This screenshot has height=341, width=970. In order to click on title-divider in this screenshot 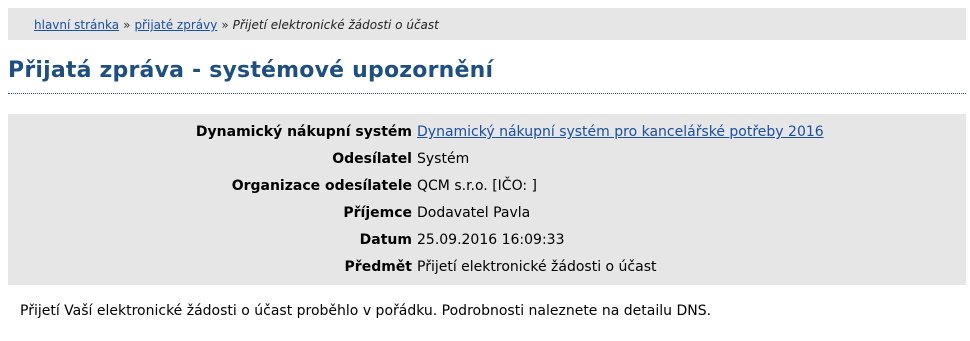, I will do `click(487, 93)`.